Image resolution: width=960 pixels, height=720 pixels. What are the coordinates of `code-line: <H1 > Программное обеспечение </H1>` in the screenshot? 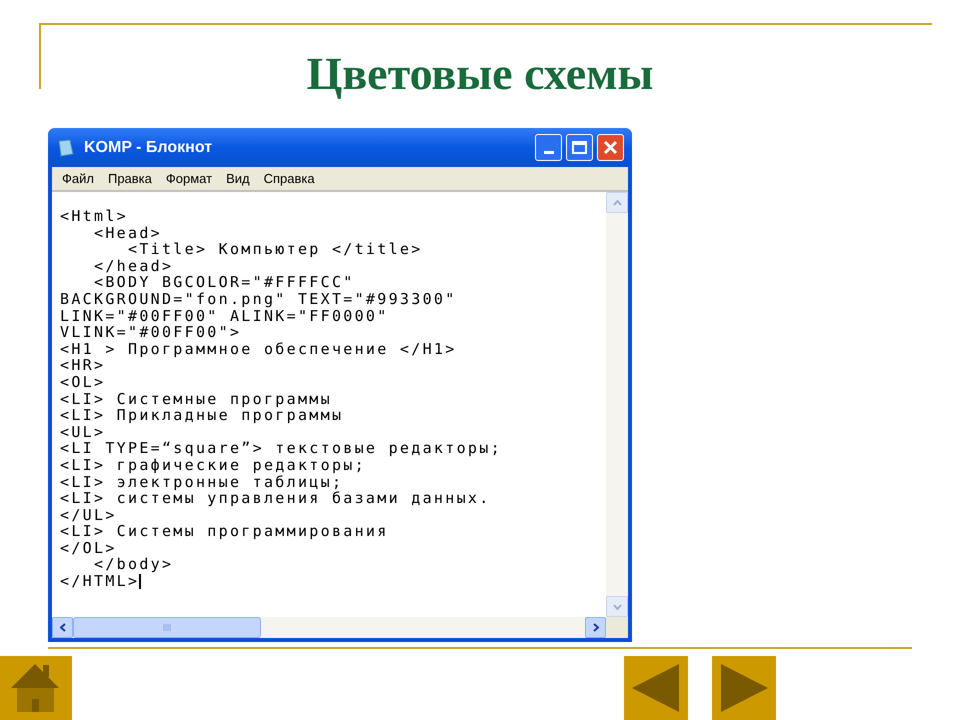 It's located at (258, 349).